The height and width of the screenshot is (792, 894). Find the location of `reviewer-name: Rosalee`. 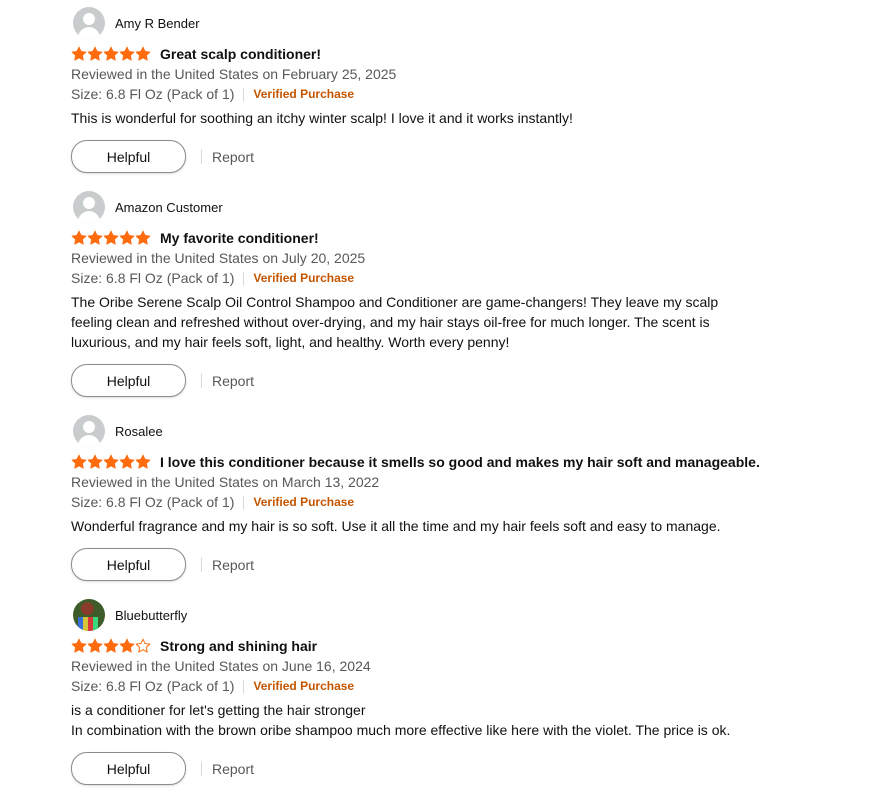

reviewer-name: Rosalee is located at coordinates (139, 431).